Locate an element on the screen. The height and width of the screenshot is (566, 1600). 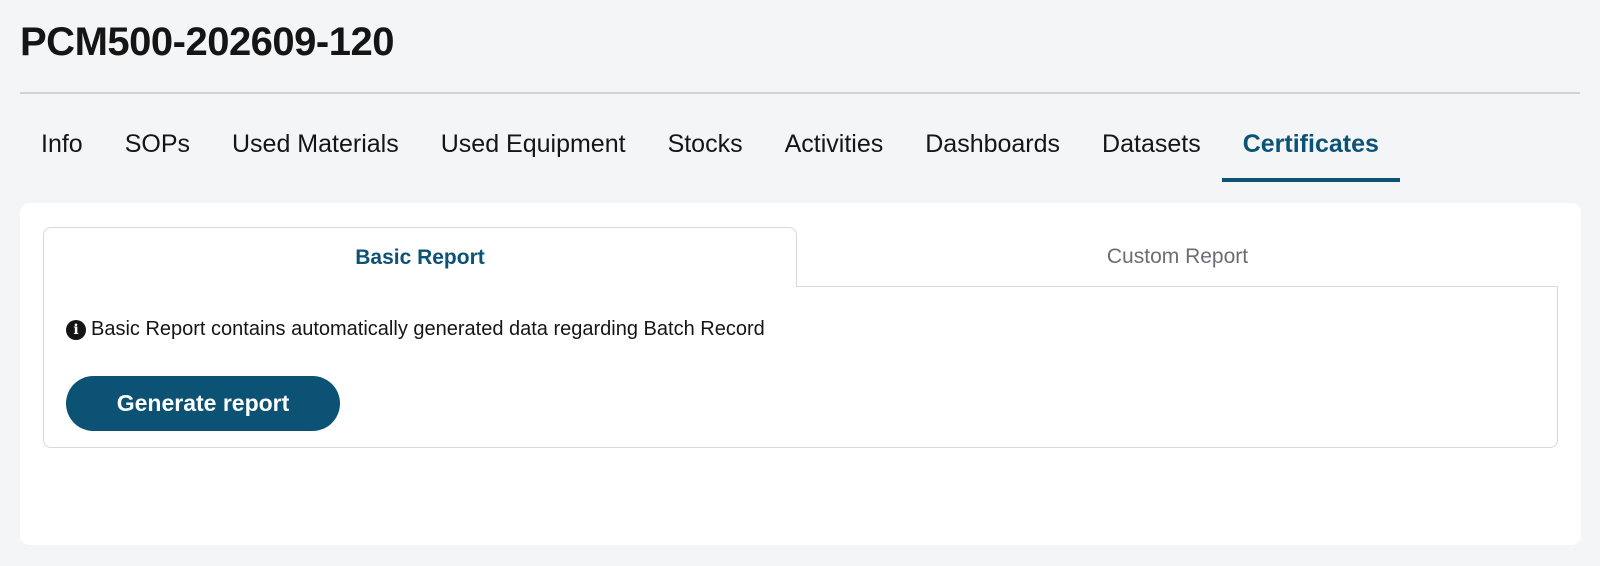
header-divider is located at coordinates (800, 93).